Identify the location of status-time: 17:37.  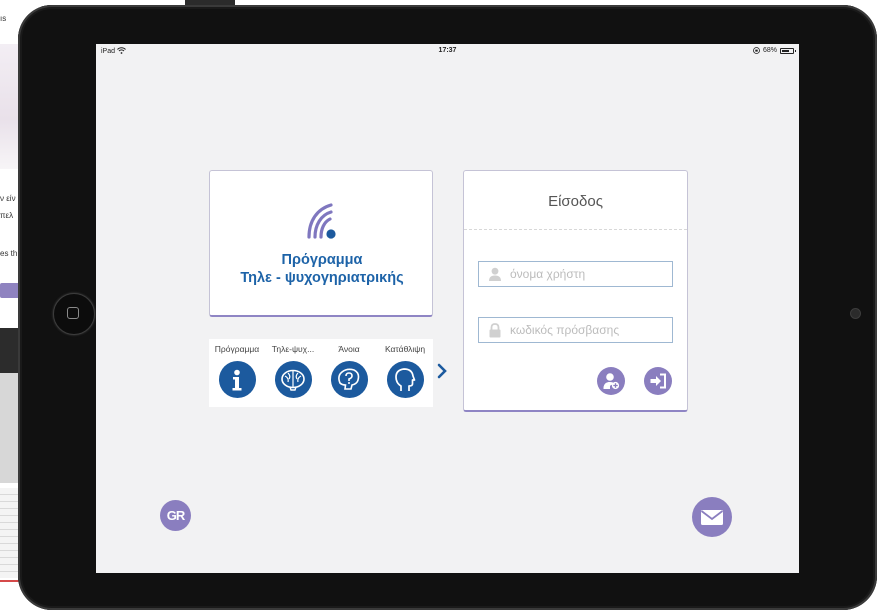
(447, 50).